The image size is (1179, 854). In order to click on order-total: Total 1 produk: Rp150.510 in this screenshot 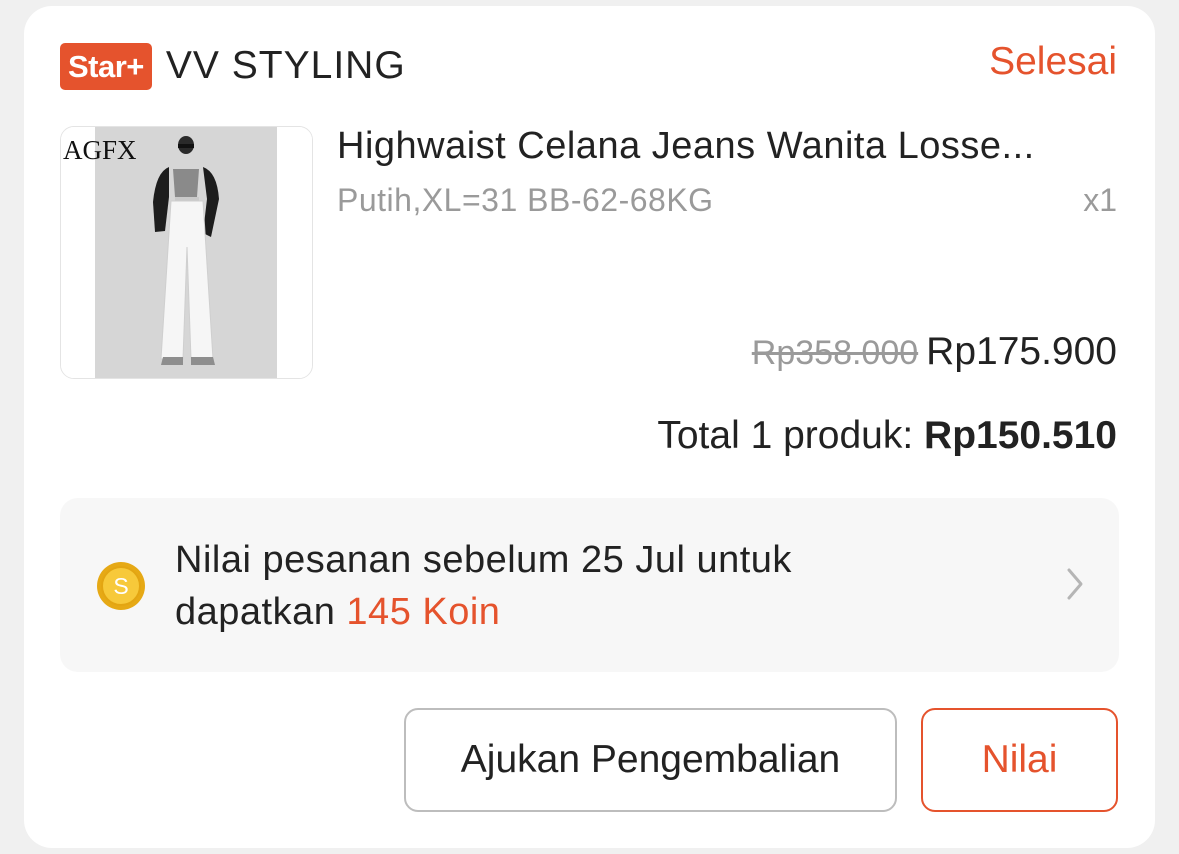, I will do `click(887, 436)`.